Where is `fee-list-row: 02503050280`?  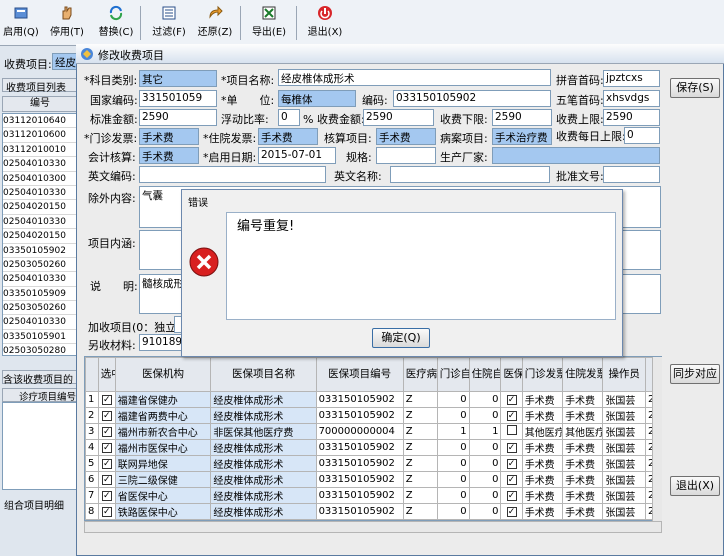
fee-list-row: 02503050280 is located at coordinates (40, 349).